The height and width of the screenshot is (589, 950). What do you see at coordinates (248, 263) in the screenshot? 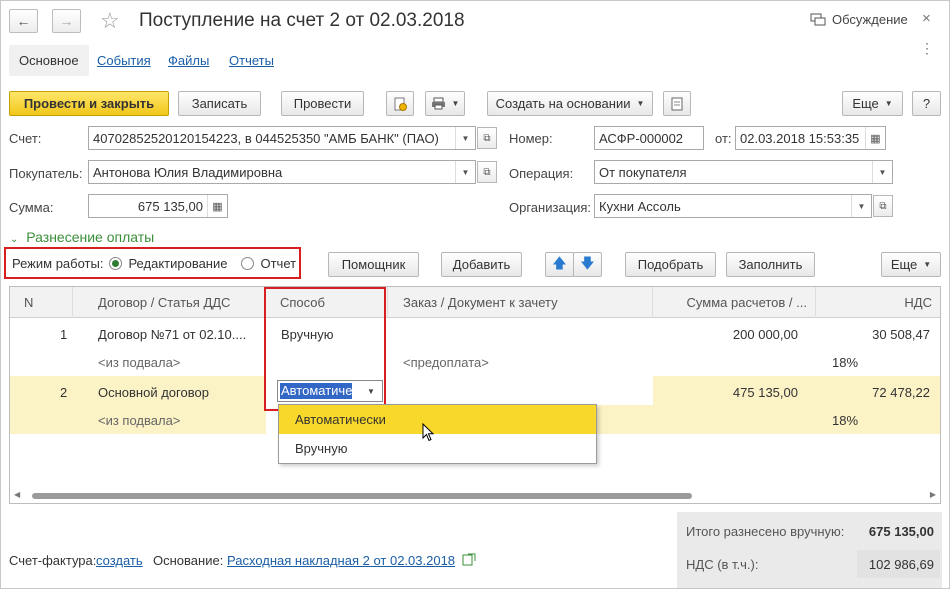
I see `mode-report-radio` at bounding box center [248, 263].